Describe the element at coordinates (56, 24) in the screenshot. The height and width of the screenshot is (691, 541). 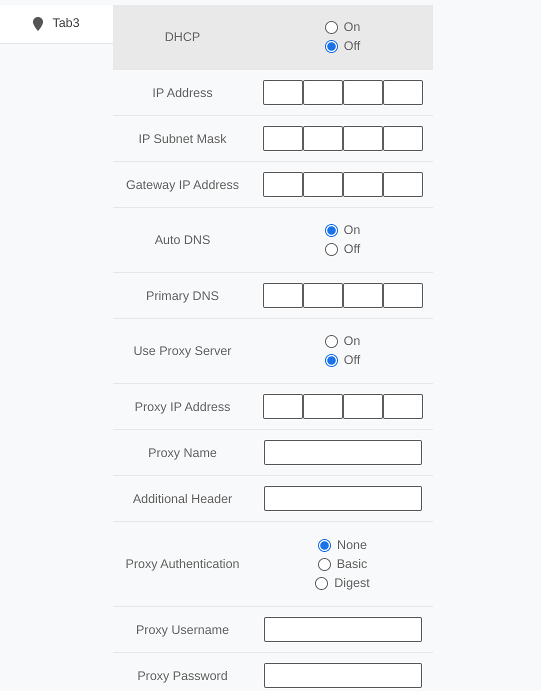
I see `sidebar-tab: Tab3` at that location.